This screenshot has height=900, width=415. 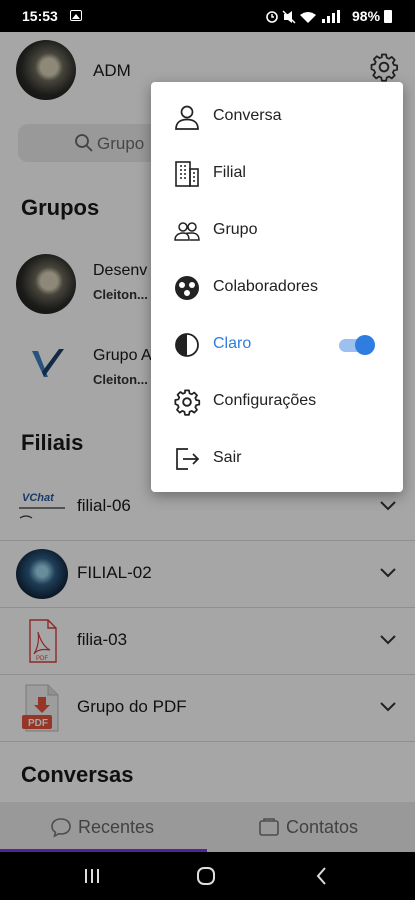 What do you see at coordinates (303, 17) in the screenshot?
I see `status-icons` at bounding box center [303, 17].